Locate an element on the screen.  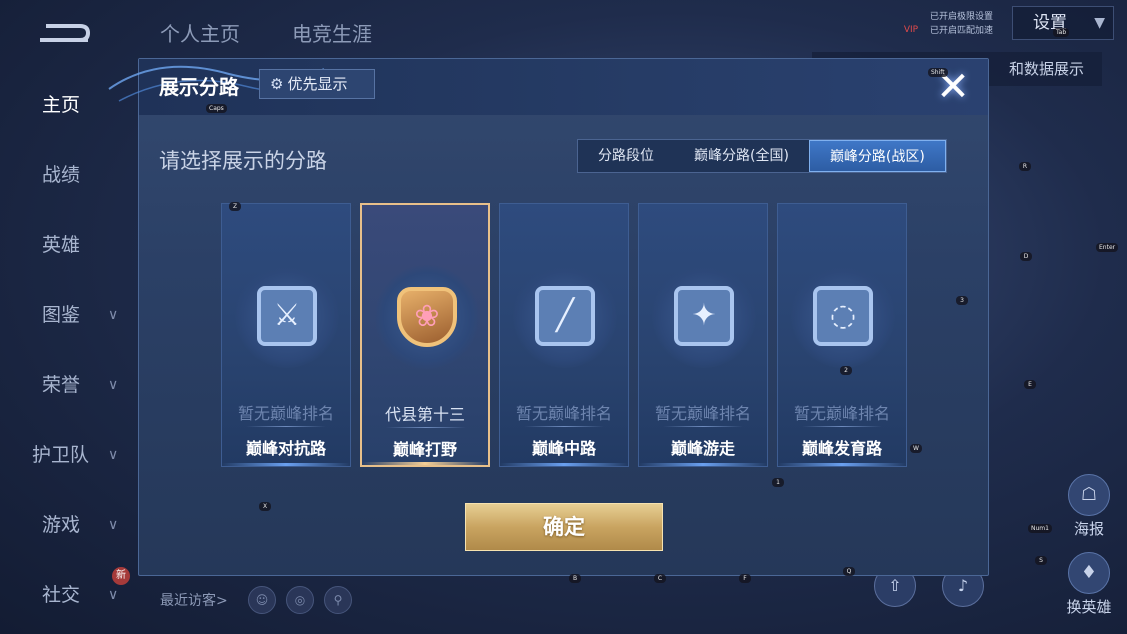
top-tabs: 个人主页 电竞生涯 is located at coordinates (266, 32).